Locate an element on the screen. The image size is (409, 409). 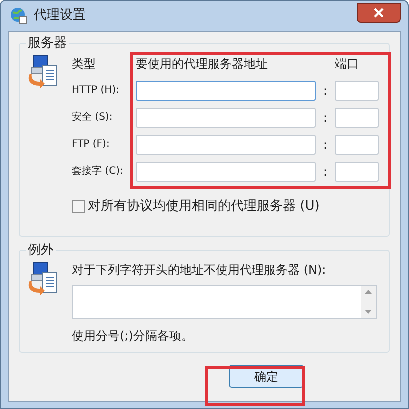
checkbox is located at coordinates (78, 206).